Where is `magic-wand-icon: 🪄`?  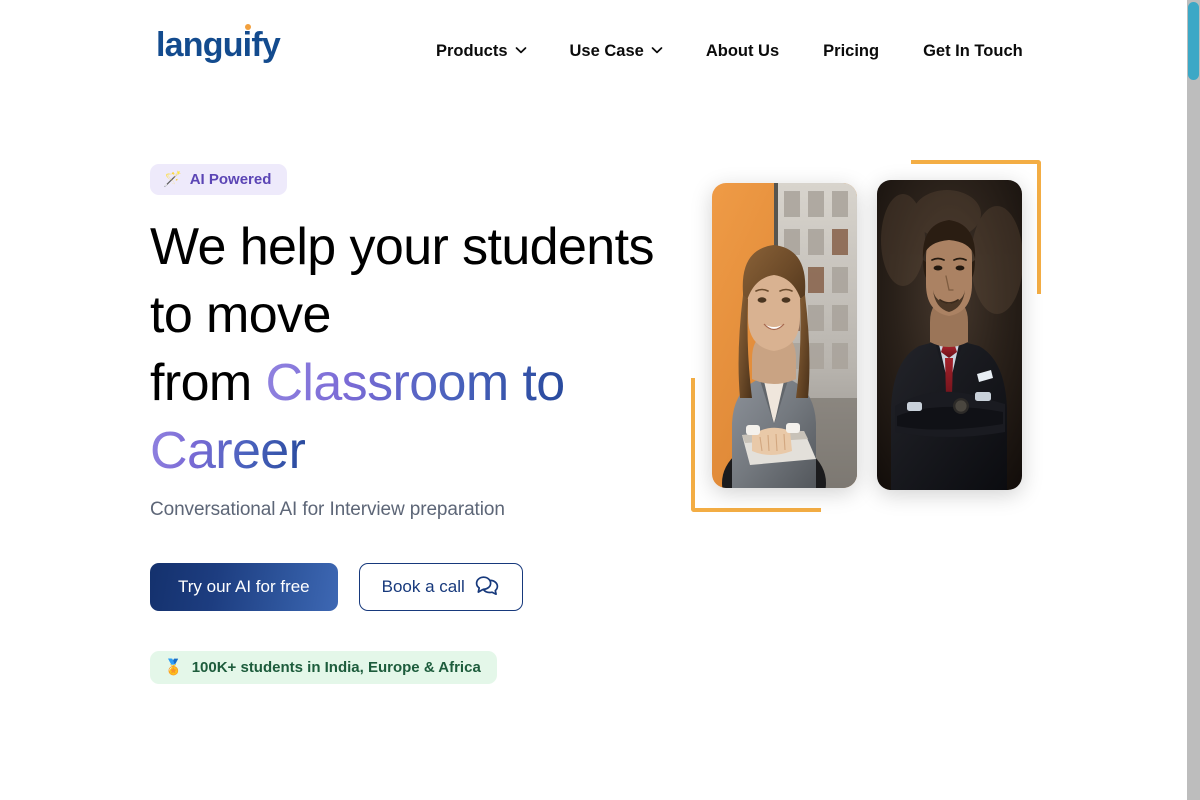 magic-wand-icon: 🪄 is located at coordinates (172, 179).